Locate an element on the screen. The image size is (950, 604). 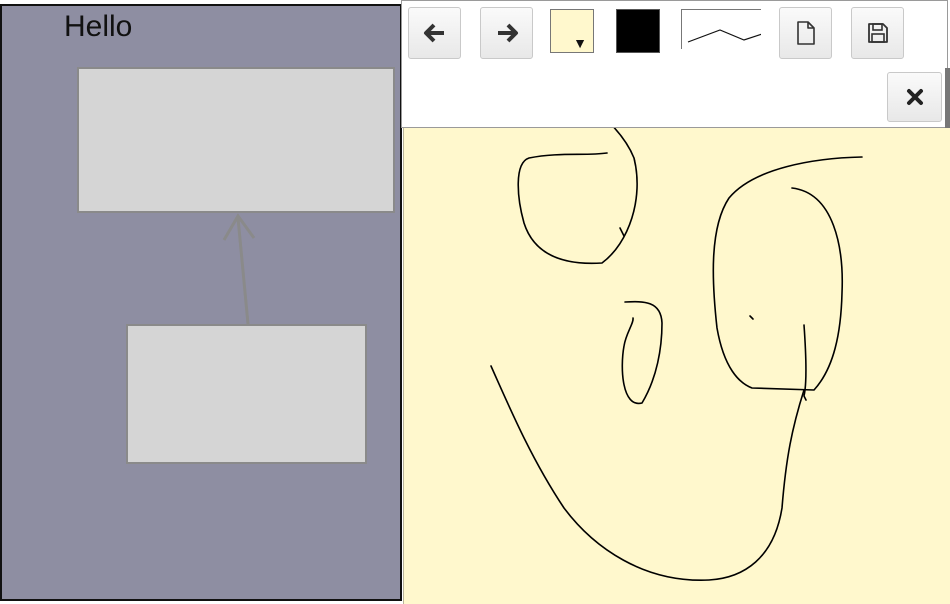
stroke-style-picker is located at coordinates (721, 29).